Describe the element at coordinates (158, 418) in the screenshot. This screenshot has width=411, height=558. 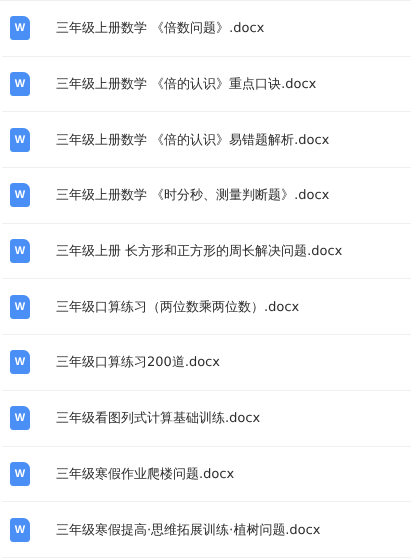
I see `file-name: 三年级看图列式计算基础训练.docx` at that location.